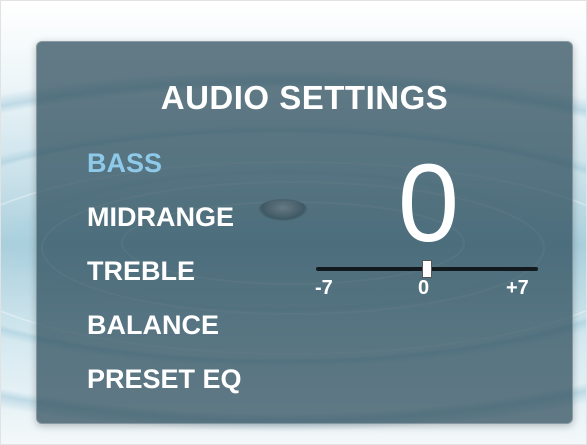  What do you see at coordinates (164, 217) in the screenshot?
I see `menu-item-midrange: MIDRANGE` at bounding box center [164, 217].